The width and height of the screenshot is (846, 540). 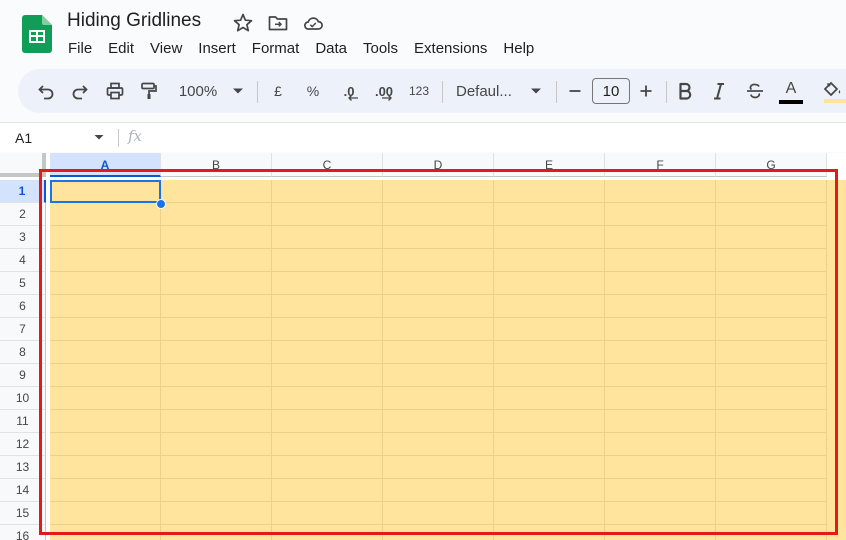 I want to click on cell-d5, so click(x=438, y=283).